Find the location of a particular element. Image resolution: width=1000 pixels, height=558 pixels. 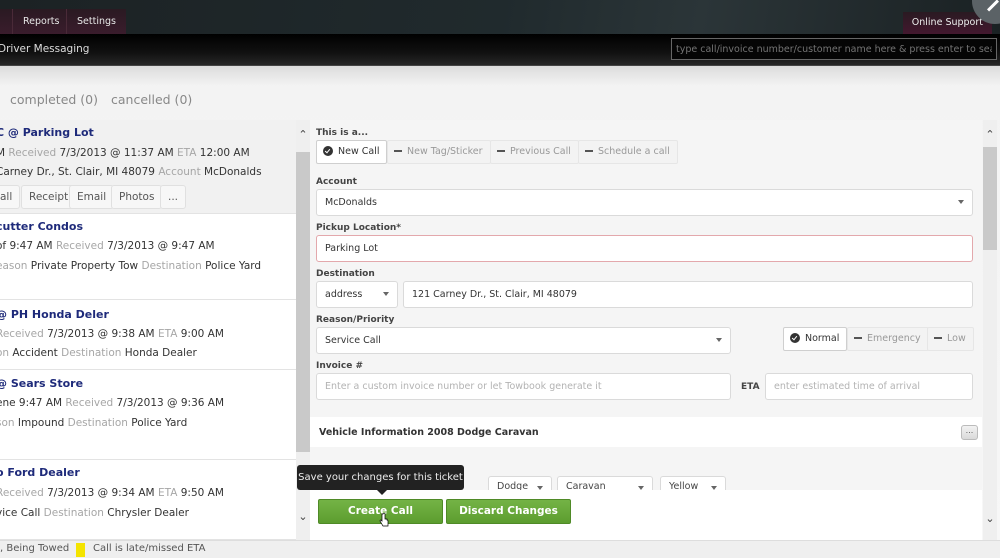

tab-completed: completed (0) is located at coordinates (54, 99).